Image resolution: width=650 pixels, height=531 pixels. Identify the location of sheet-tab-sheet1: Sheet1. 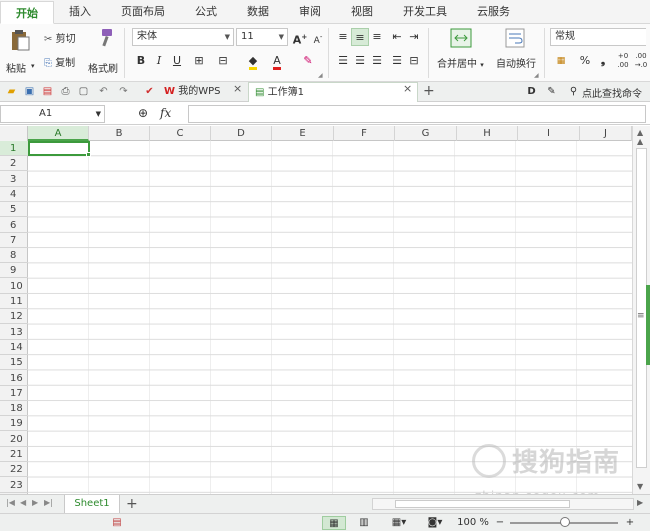
(92, 504).